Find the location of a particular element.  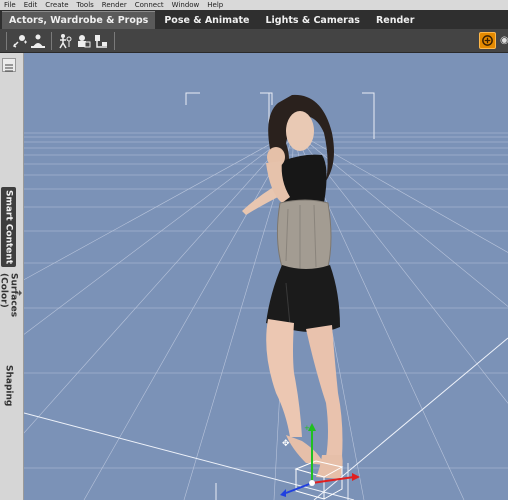

pane-options-icon is located at coordinates (9, 65).